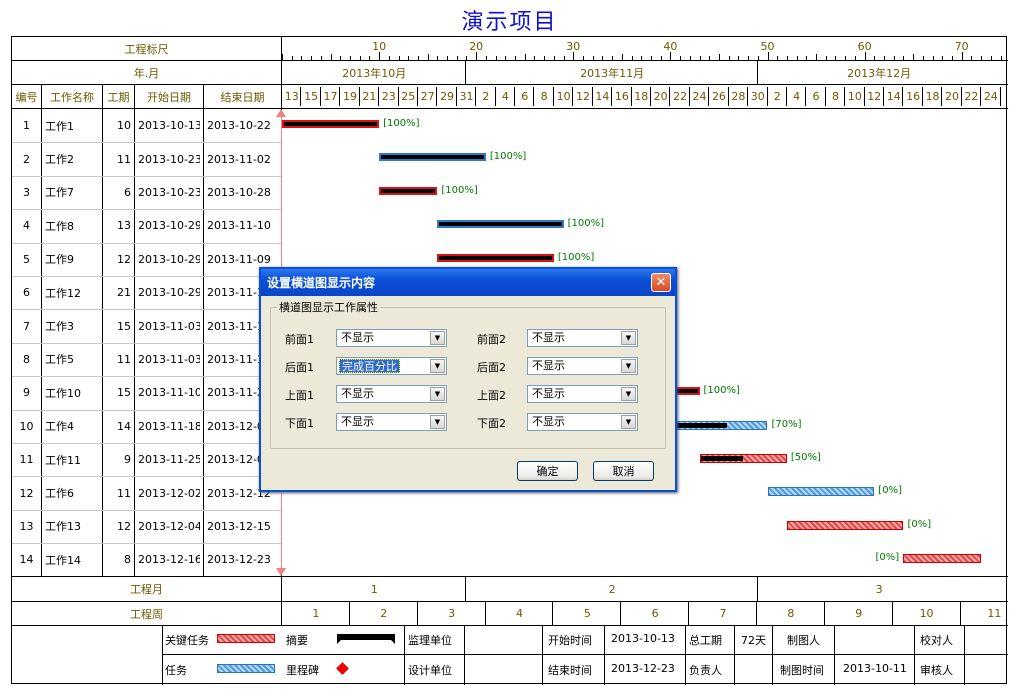  What do you see at coordinates (291, 96) in the screenshot?
I see `day-label: 13` at bounding box center [291, 96].